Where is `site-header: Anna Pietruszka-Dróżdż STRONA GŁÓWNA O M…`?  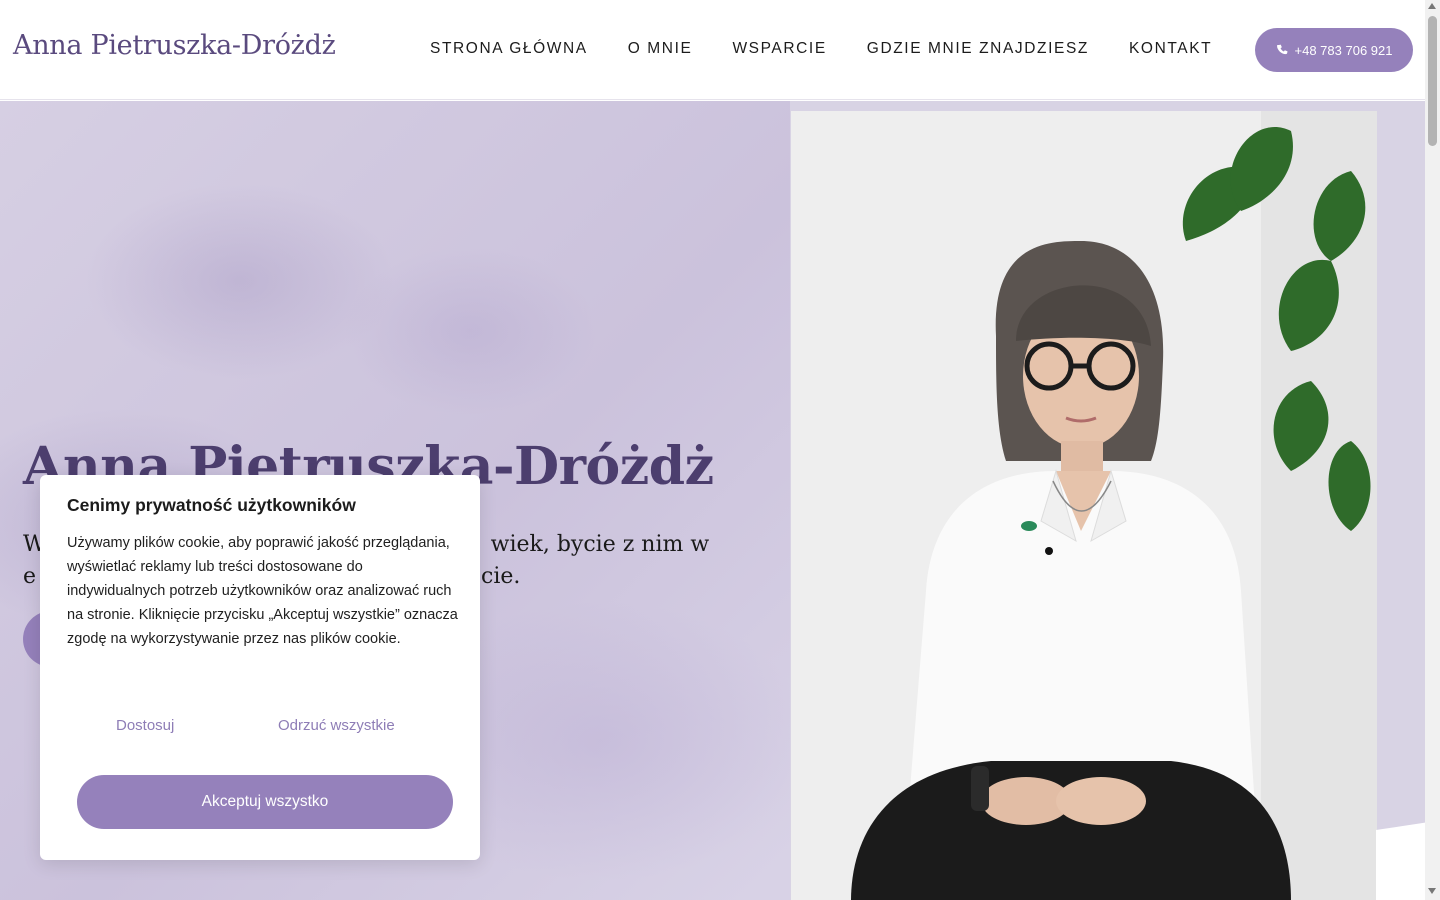 site-header: Anna Pietruszka-Dróżdż STRONA GŁÓWNA O M… is located at coordinates (712, 50).